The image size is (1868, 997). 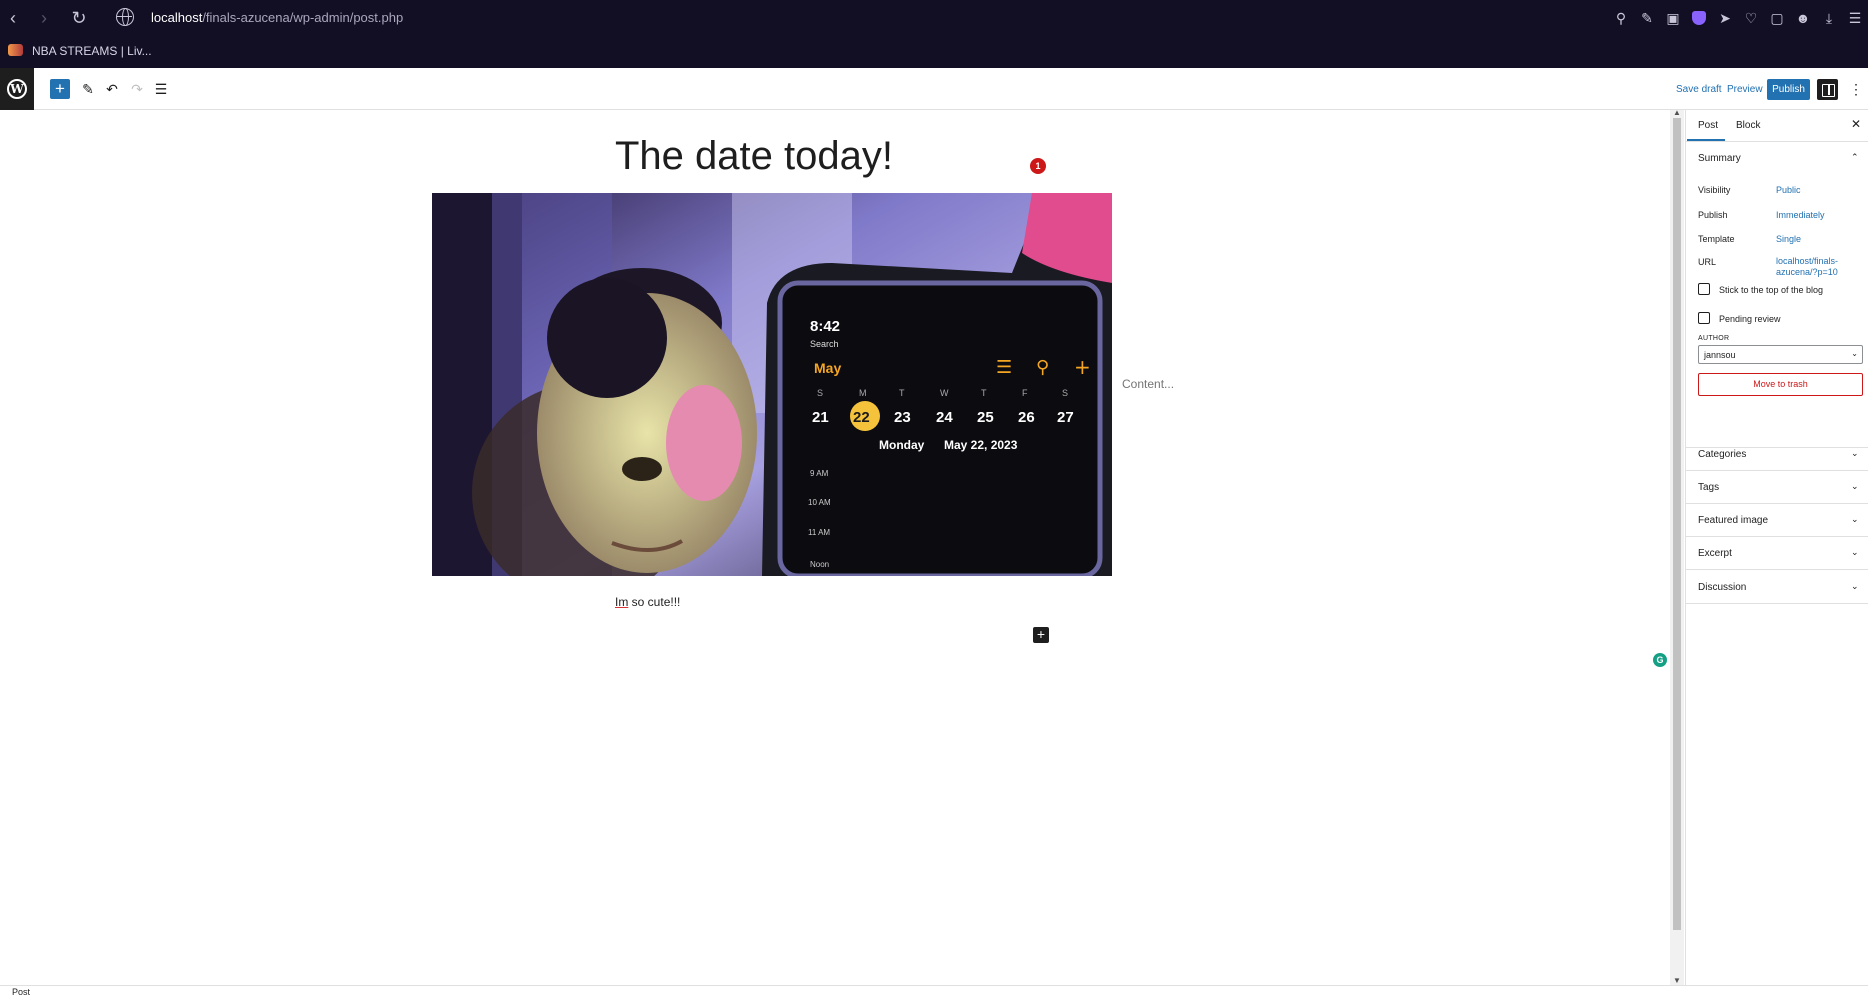 I want to click on forward-icon: ›, so click(x=44, y=18).